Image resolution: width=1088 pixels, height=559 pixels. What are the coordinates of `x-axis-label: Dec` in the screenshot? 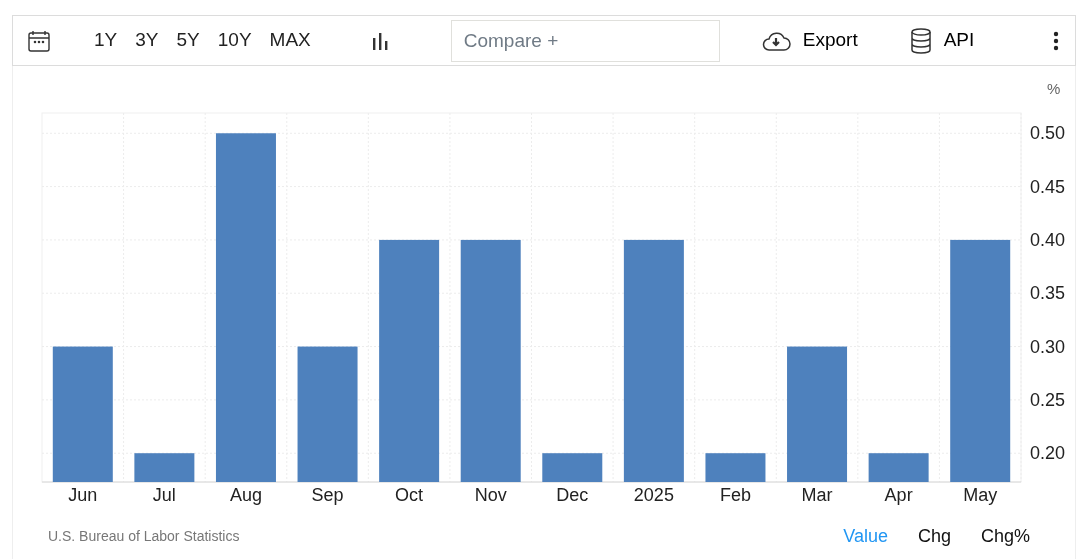 It's located at (572, 495).